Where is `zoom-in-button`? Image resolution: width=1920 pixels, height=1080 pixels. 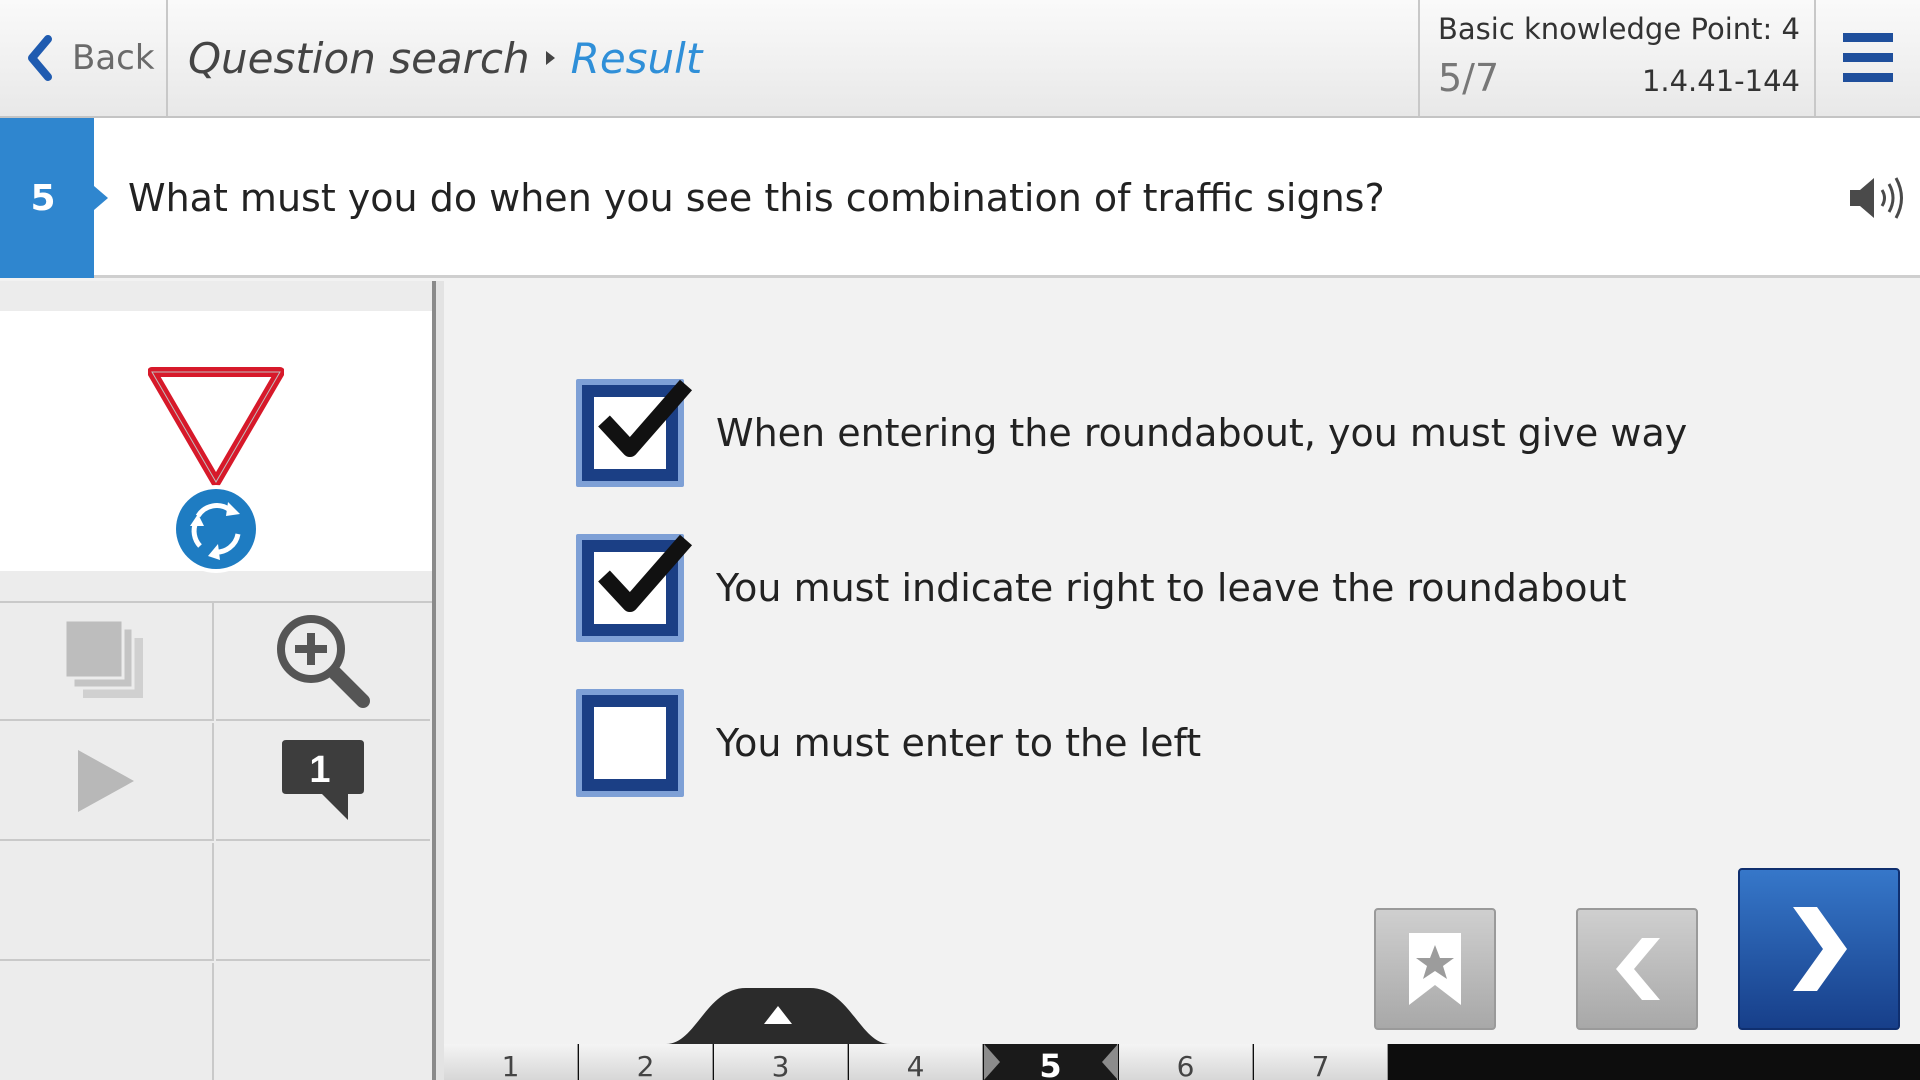
zoom-in-button is located at coordinates (323, 662).